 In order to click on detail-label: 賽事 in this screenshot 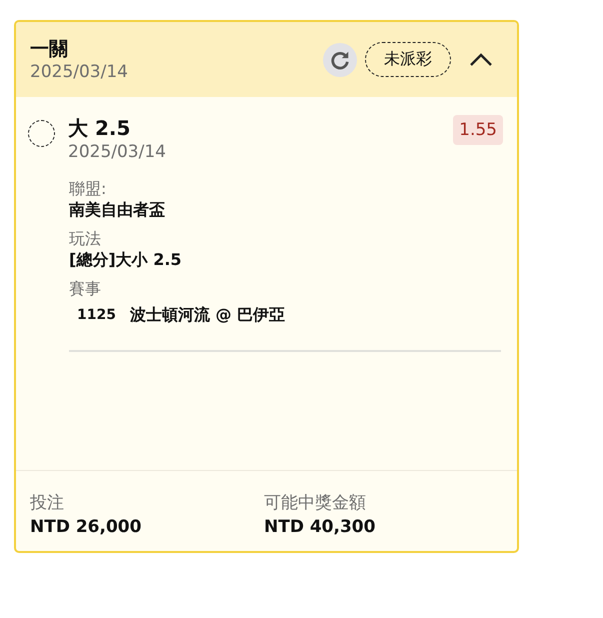, I will do `click(85, 289)`.